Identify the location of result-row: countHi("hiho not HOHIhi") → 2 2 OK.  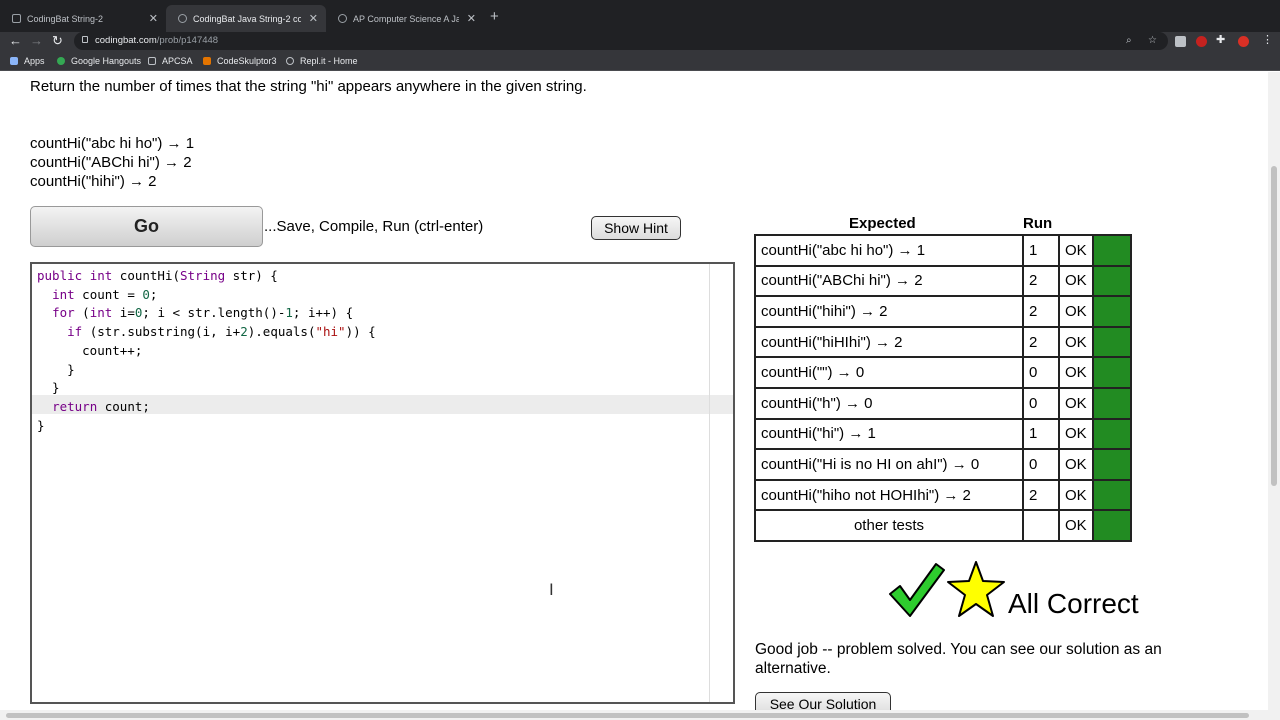
(943, 495).